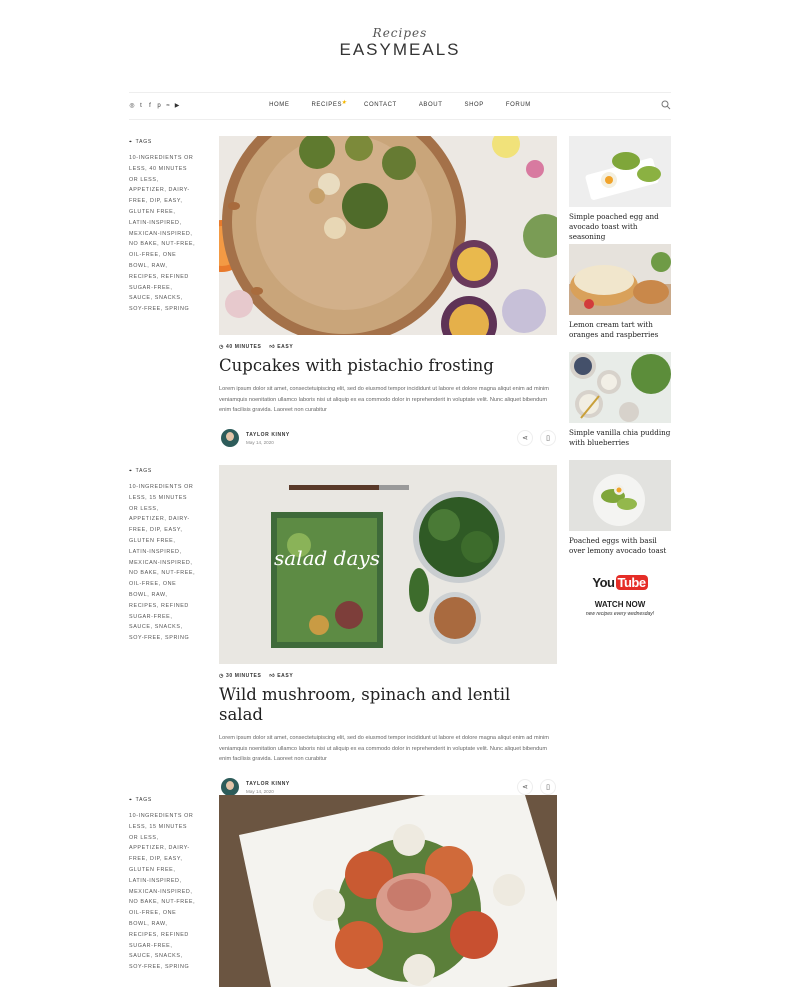 This screenshot has width=800, height=987. I want to click on post-meta: ◷ 30 MINUTES 👍︎ EASY, so click(388, 676).